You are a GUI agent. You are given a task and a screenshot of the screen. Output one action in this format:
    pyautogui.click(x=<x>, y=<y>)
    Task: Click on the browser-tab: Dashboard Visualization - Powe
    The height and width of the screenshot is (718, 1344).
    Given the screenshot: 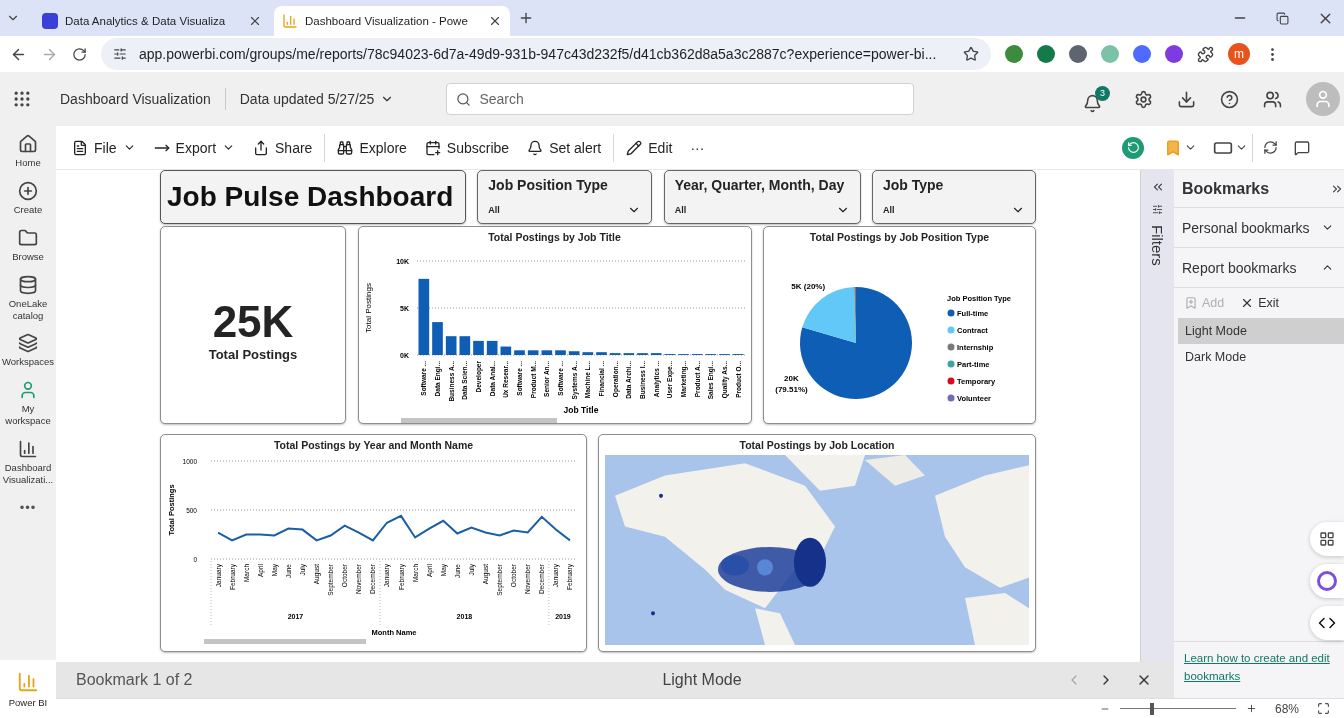 What is the action you would take?
    pyautogui.click(x=392, y=21)
    